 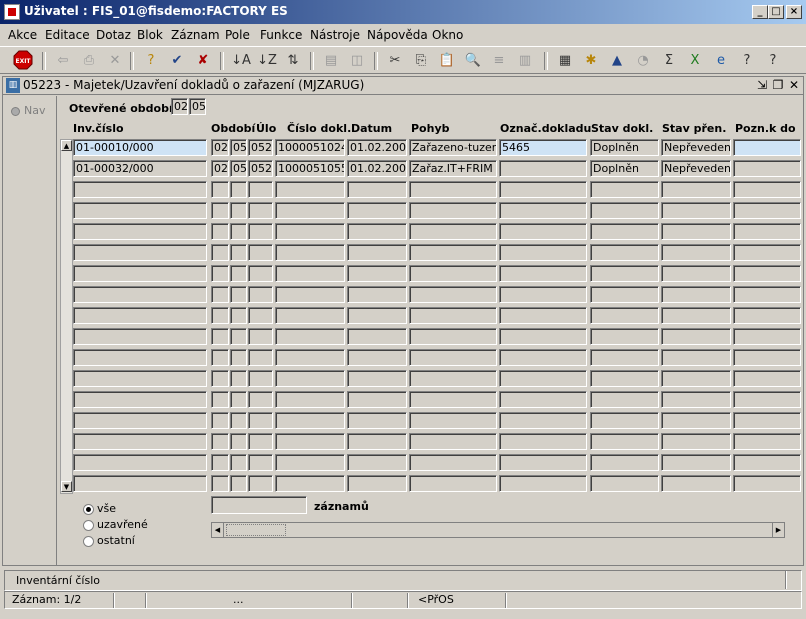 What do you see at coordinates (447, 61) in the screenshot?
I see `paste-icon: 📋` at bounding box center [447, 61].